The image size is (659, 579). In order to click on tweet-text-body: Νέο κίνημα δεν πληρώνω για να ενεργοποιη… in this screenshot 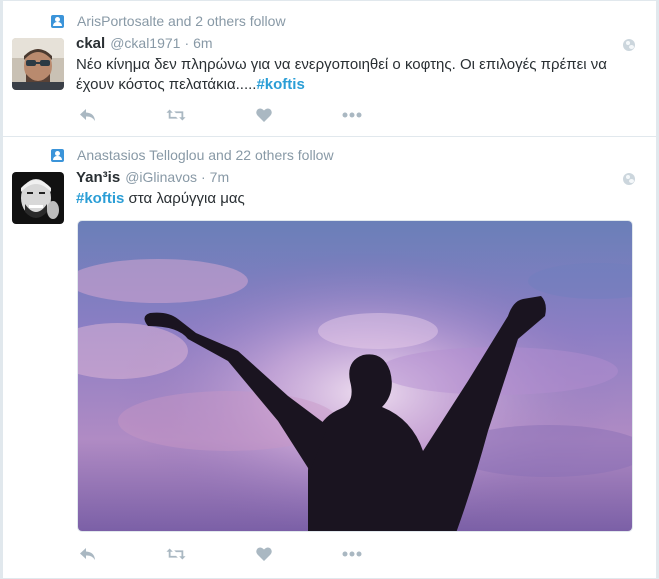, I will do `click(341, 74)`.